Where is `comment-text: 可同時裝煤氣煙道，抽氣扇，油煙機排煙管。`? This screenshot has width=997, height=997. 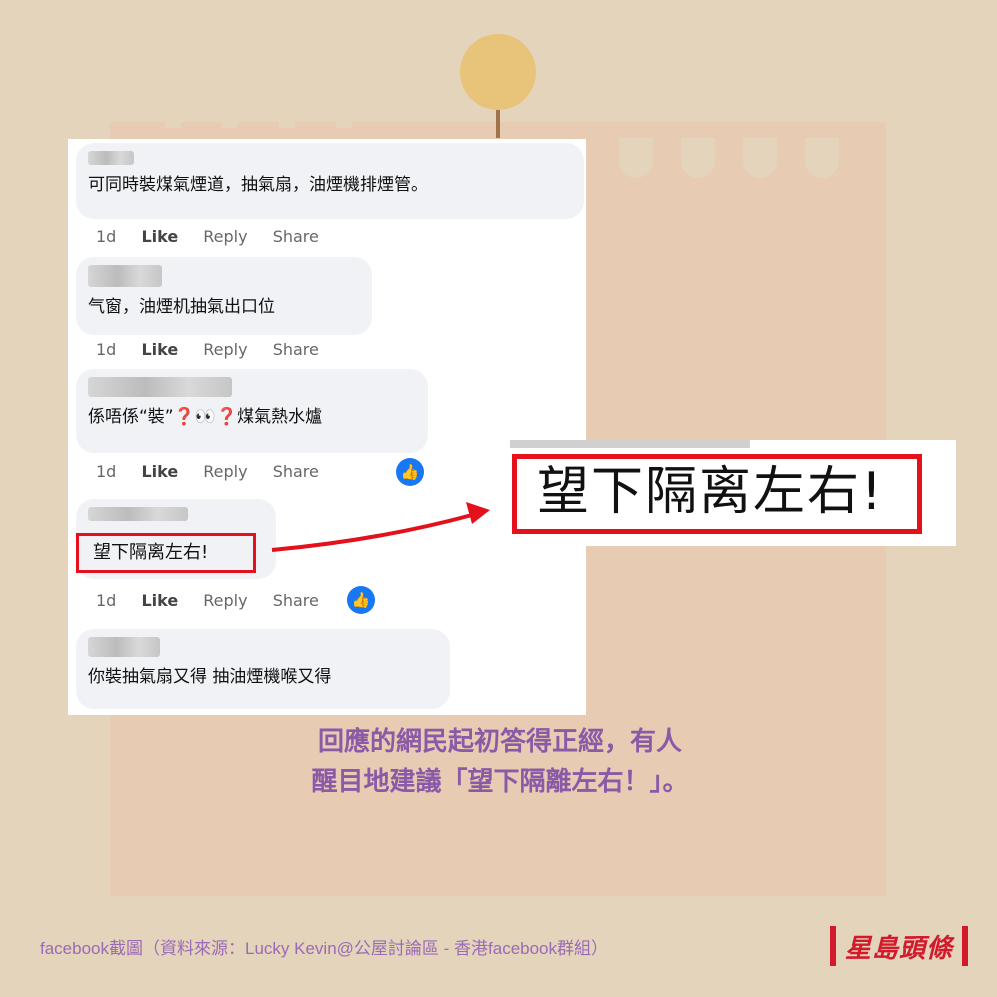
comment-text: 可同時裝煤氣煙道，抽氣扇，油煙機排煙管。 is located at coordinates (258, 185).